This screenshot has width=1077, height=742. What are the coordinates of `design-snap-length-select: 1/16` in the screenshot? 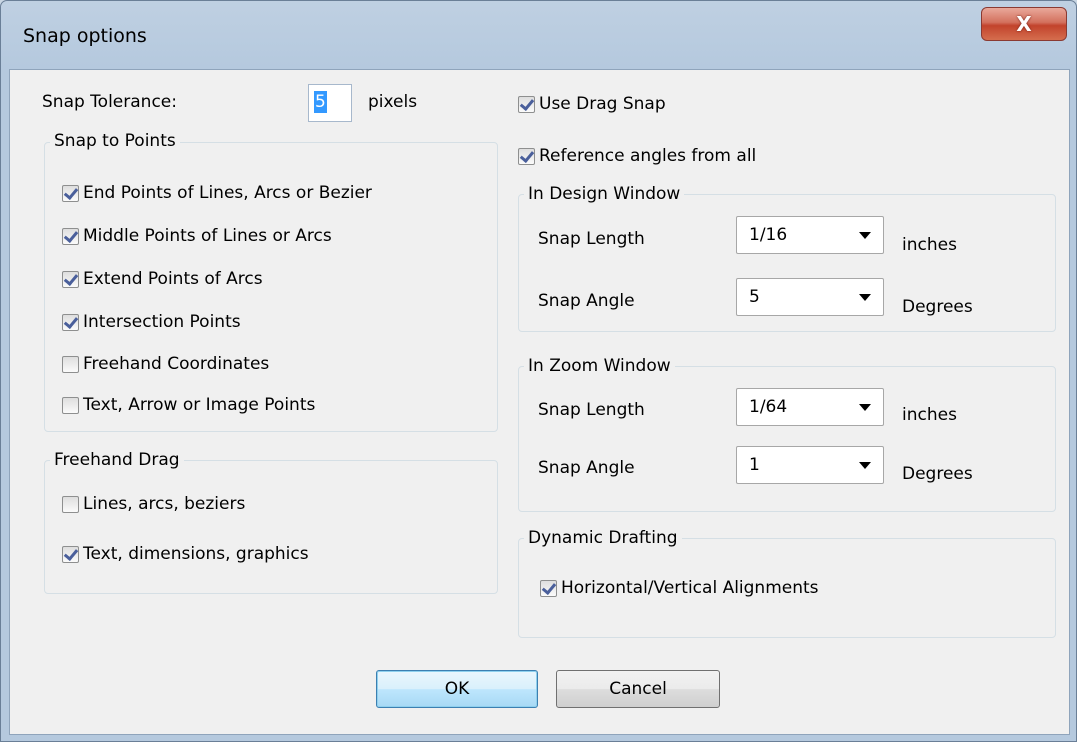 It's located at (810, 235).